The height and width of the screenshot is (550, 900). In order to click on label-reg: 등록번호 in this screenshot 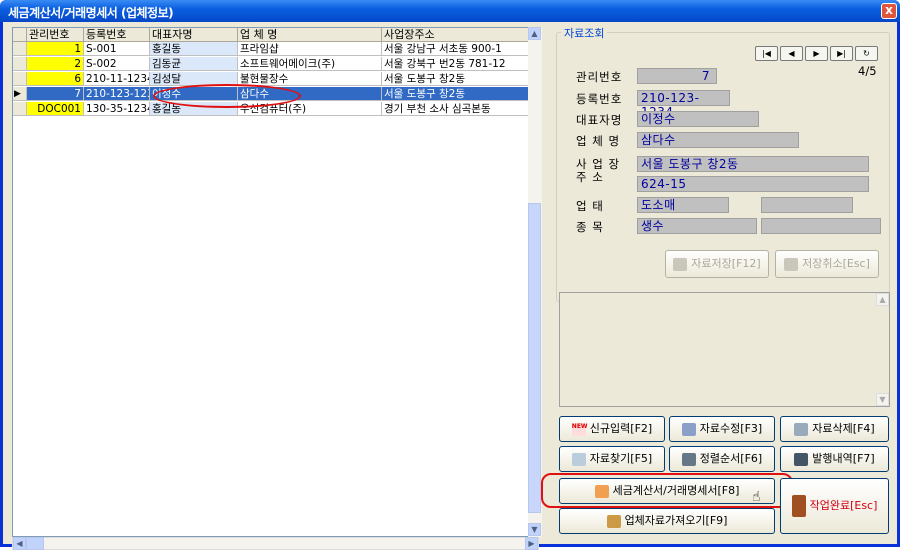, I will do `click(599, 99)`.